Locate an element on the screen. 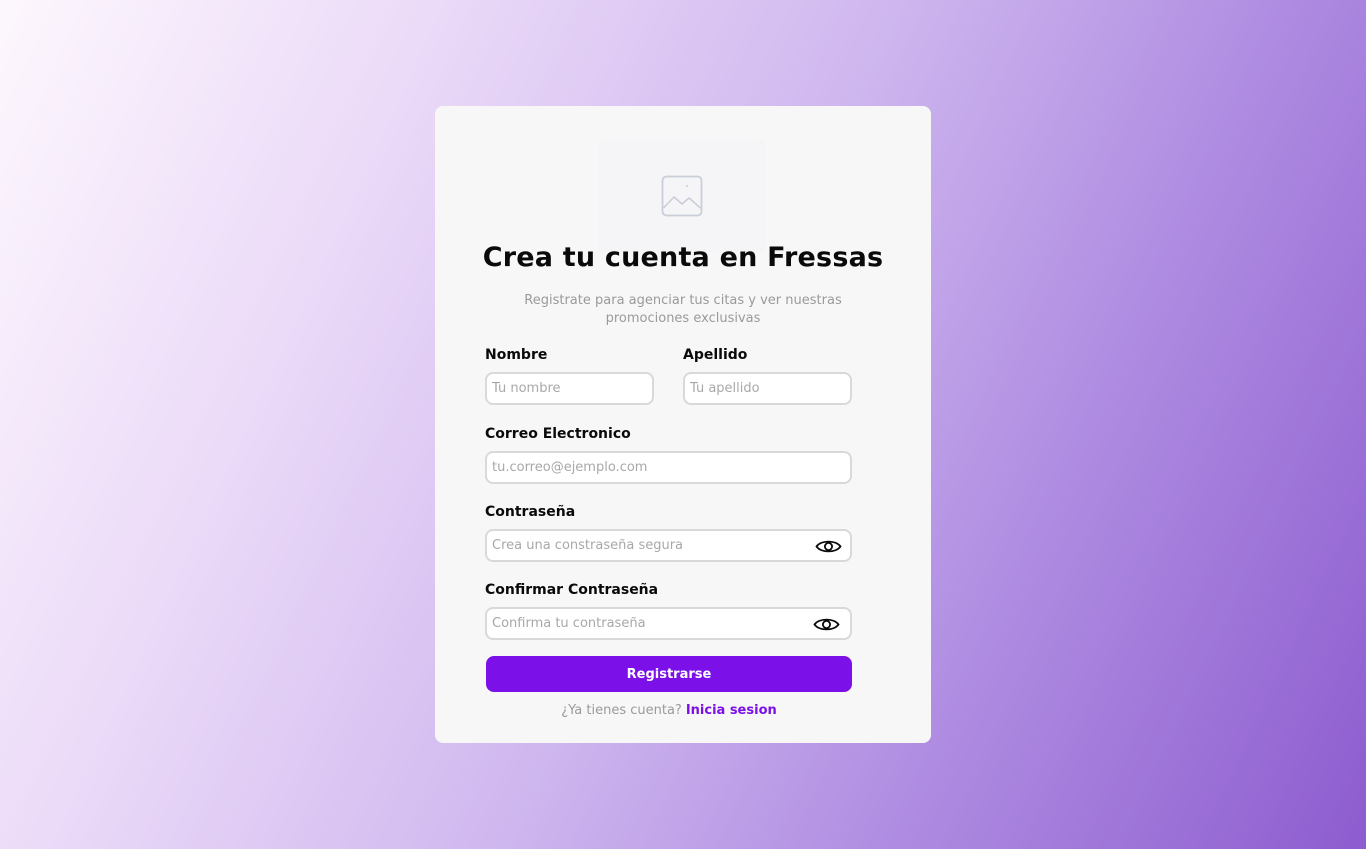 This screenshot has width=1366, height=849. logo-placeholder is located at coordinates (682, 196).